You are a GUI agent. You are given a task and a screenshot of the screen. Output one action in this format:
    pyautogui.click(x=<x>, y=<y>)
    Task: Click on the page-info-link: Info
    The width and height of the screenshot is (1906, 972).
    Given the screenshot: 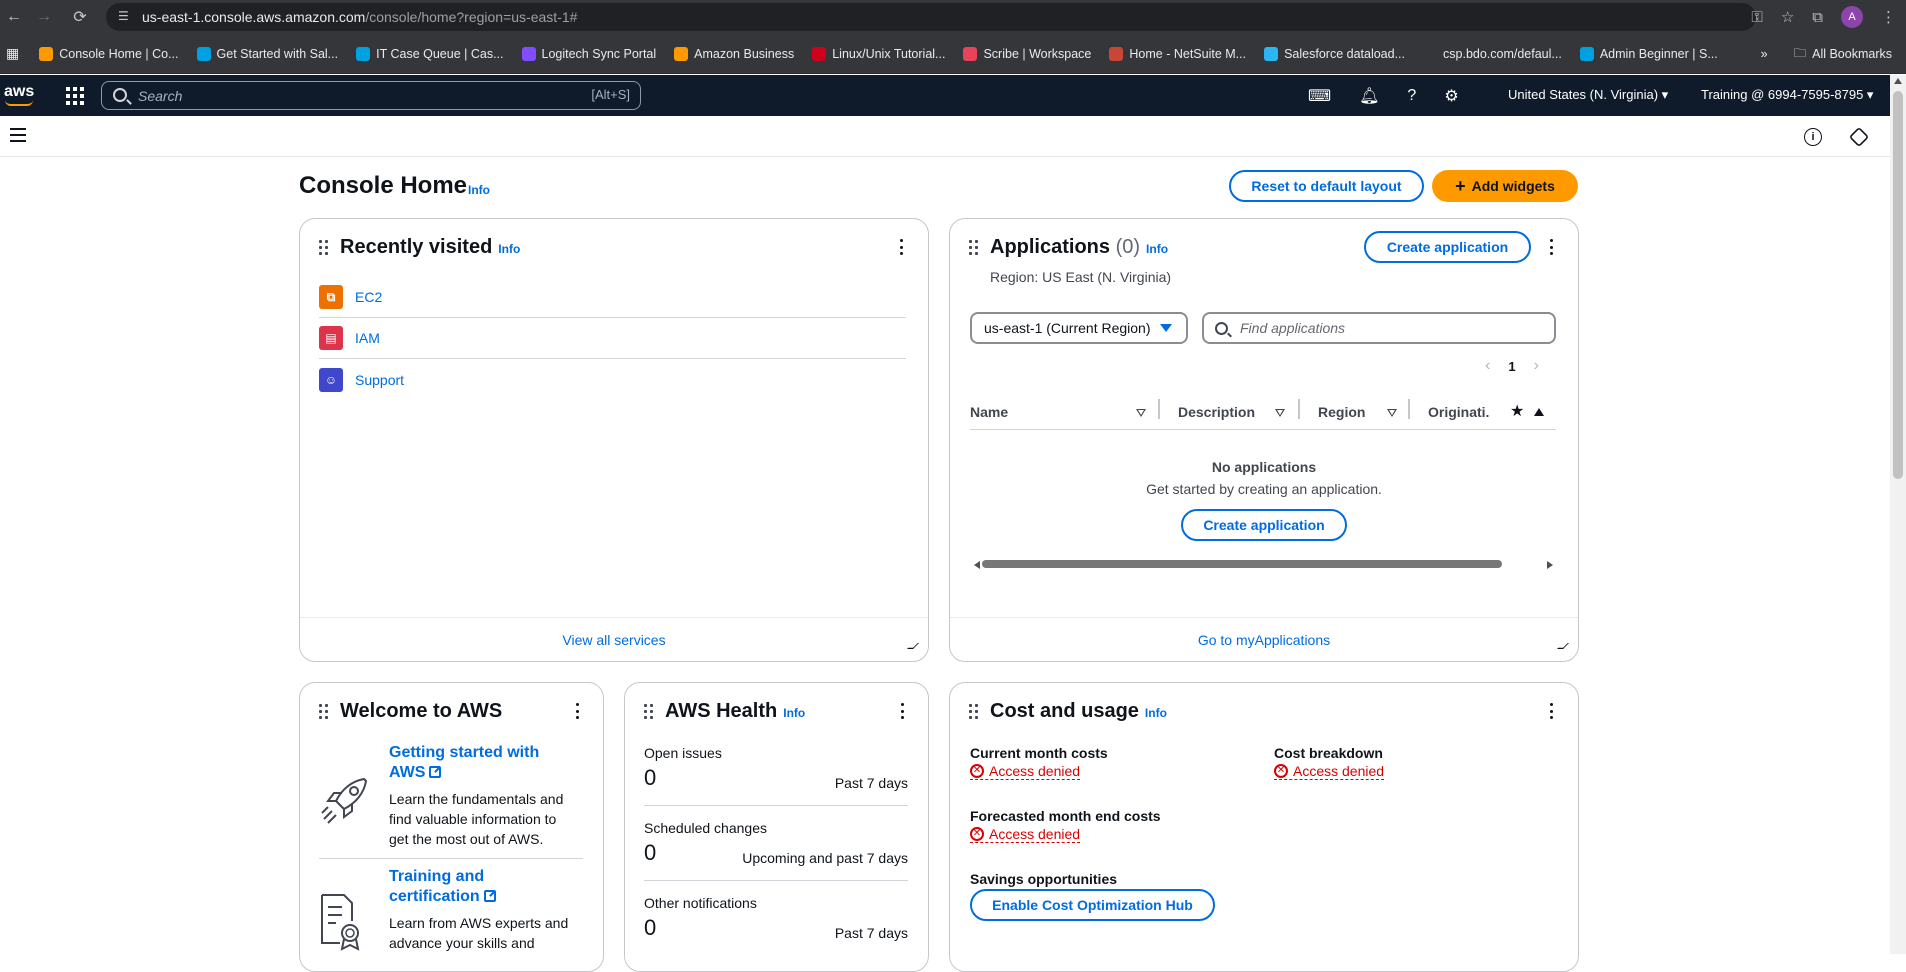 What is the action you would take?
    pyautogui.click(x=479, y=190)
    